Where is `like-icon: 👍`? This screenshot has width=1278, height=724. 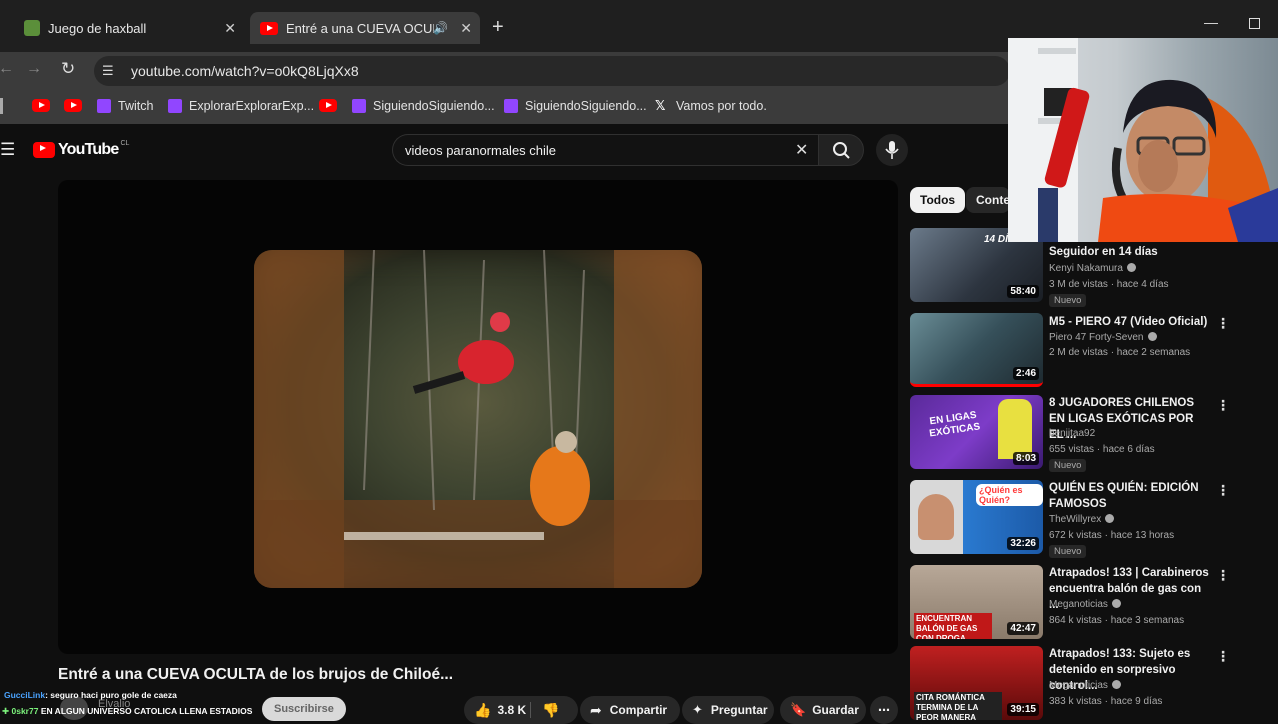
like-icon: 👍 is located at coordinates (482, 710).